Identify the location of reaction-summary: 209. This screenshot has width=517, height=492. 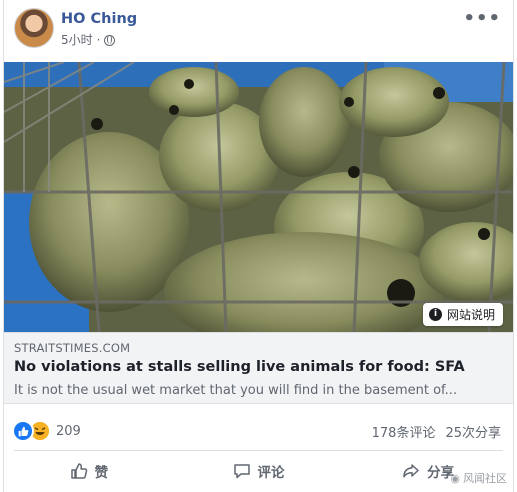
(46, 431).